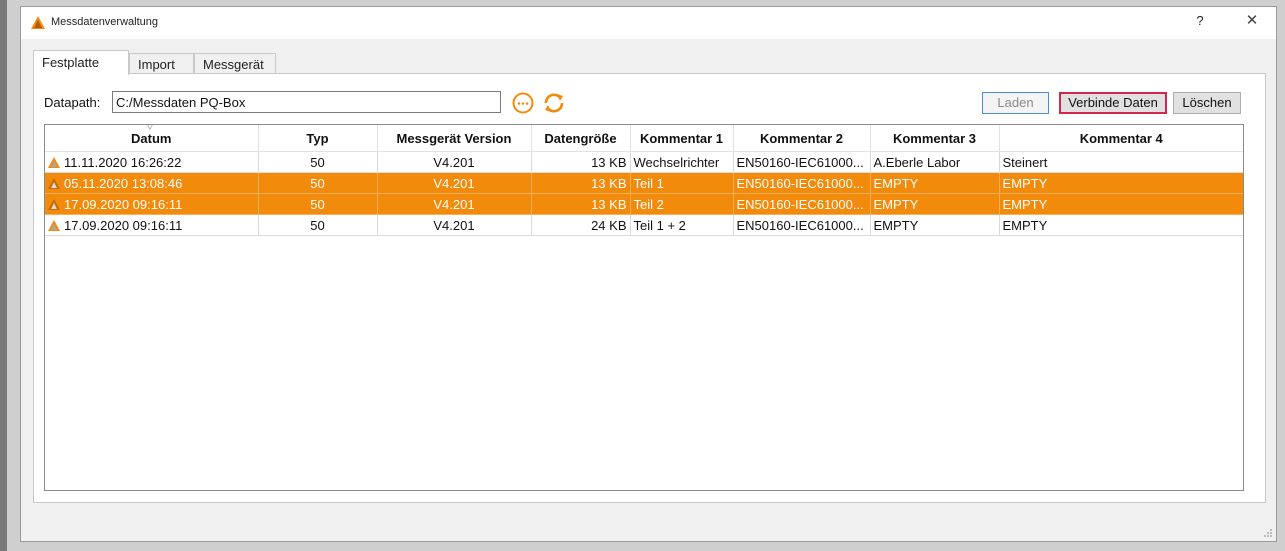  I want to click on column-header-kommentar-2: Kommentar 2, so click(802, 138).